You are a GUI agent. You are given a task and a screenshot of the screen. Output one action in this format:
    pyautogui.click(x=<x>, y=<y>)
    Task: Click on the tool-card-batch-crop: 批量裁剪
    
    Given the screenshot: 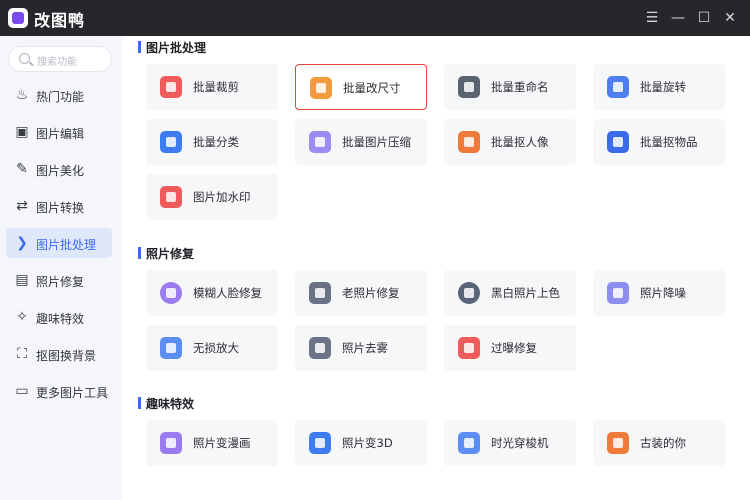 What is the action you would take?
    pyautogui.click(x=212, y=87)
    